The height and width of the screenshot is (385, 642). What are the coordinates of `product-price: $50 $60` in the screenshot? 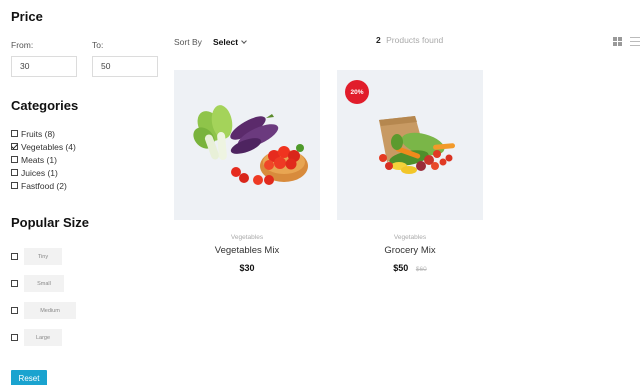 It's located at (410, 268).